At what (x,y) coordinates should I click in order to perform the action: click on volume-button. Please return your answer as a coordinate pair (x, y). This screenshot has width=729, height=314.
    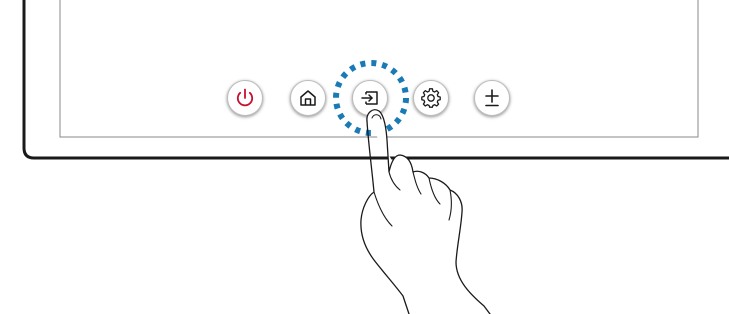
    Looking at the image, I should click on (492, 98).